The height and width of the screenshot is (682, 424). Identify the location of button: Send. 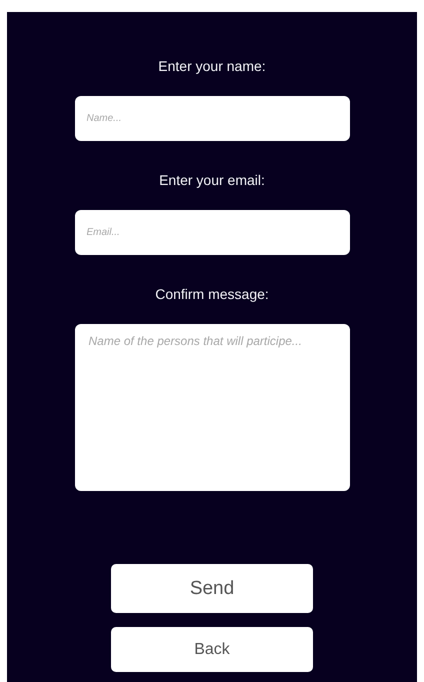
(212, 588).